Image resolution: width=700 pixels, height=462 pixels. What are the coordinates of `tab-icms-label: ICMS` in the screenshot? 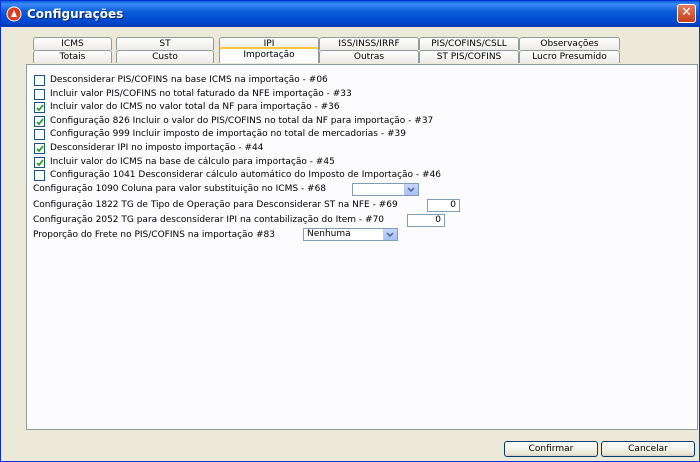 It's located at (72, 44).